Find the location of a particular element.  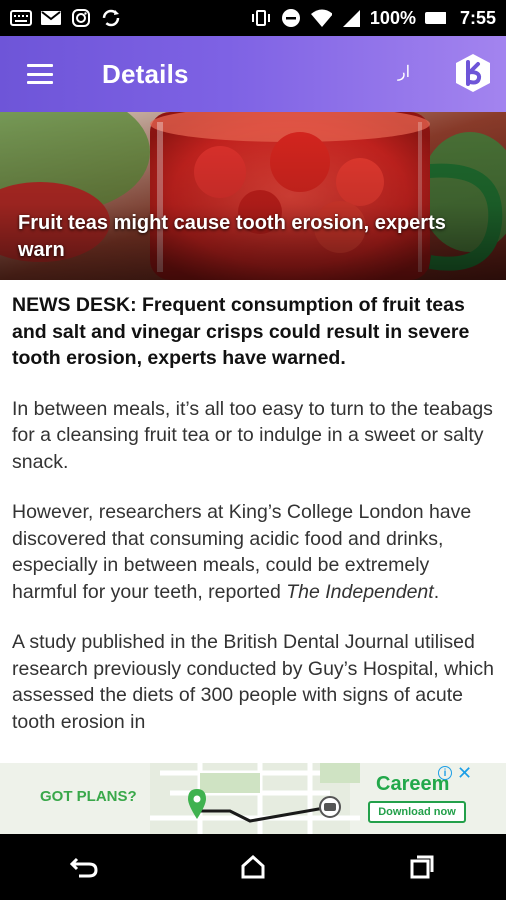

status-bar: 100% 7:55 is located at coordinates (253, 18).